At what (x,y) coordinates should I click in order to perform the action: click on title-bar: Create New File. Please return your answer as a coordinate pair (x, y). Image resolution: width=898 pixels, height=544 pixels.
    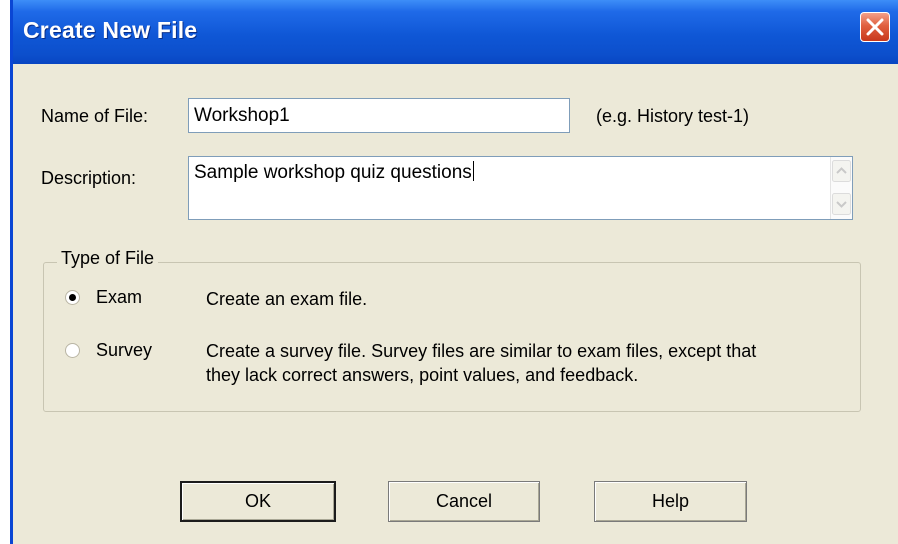
    Looking at the image, I should click on (455, 32).